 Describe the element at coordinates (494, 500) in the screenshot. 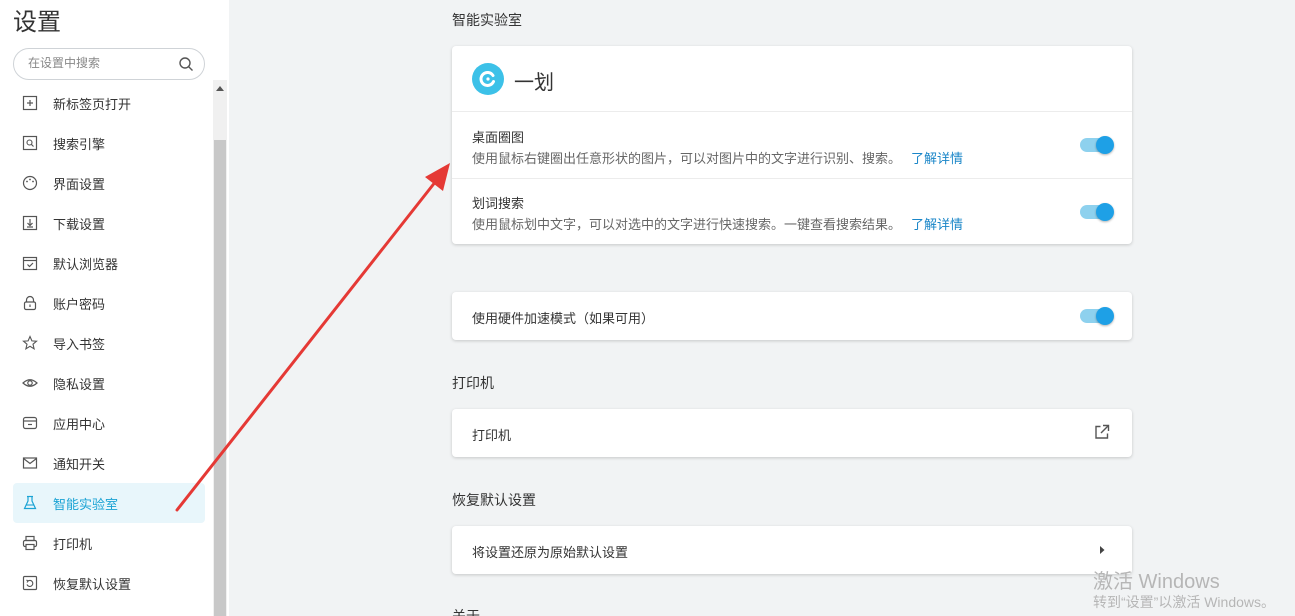

I see `section-title-restore: 恢复默认设置` at that location.